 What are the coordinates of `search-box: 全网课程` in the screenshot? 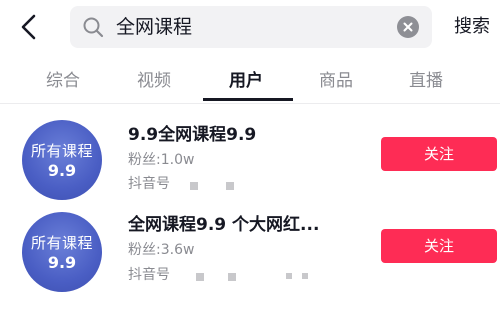 It's located at (251, 27).